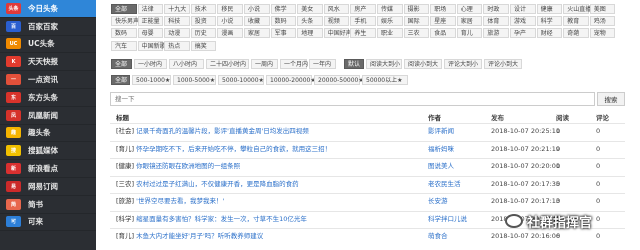  Describe the element at coordinates (390, 21) in the screenshot. I see `category-tag: 娱乐` at that location.